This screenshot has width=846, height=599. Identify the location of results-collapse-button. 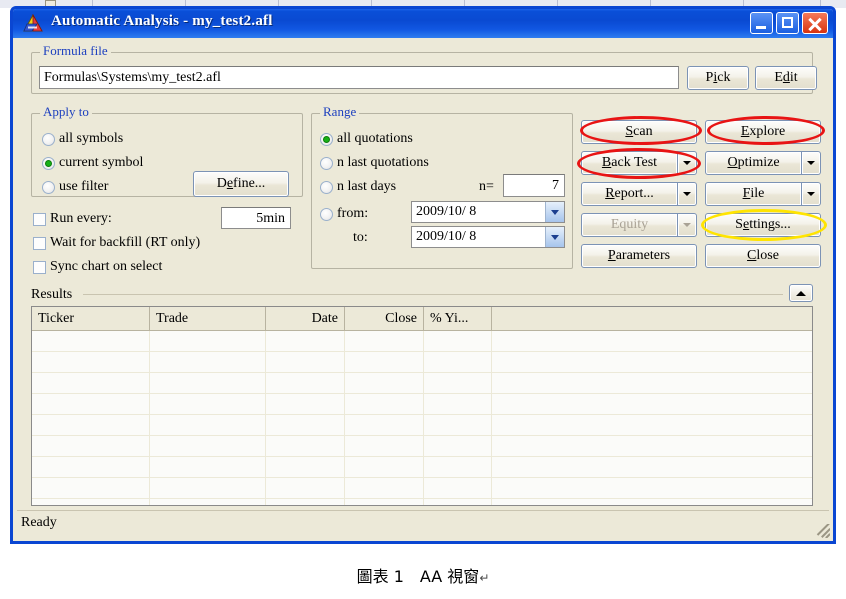
(801, 293).